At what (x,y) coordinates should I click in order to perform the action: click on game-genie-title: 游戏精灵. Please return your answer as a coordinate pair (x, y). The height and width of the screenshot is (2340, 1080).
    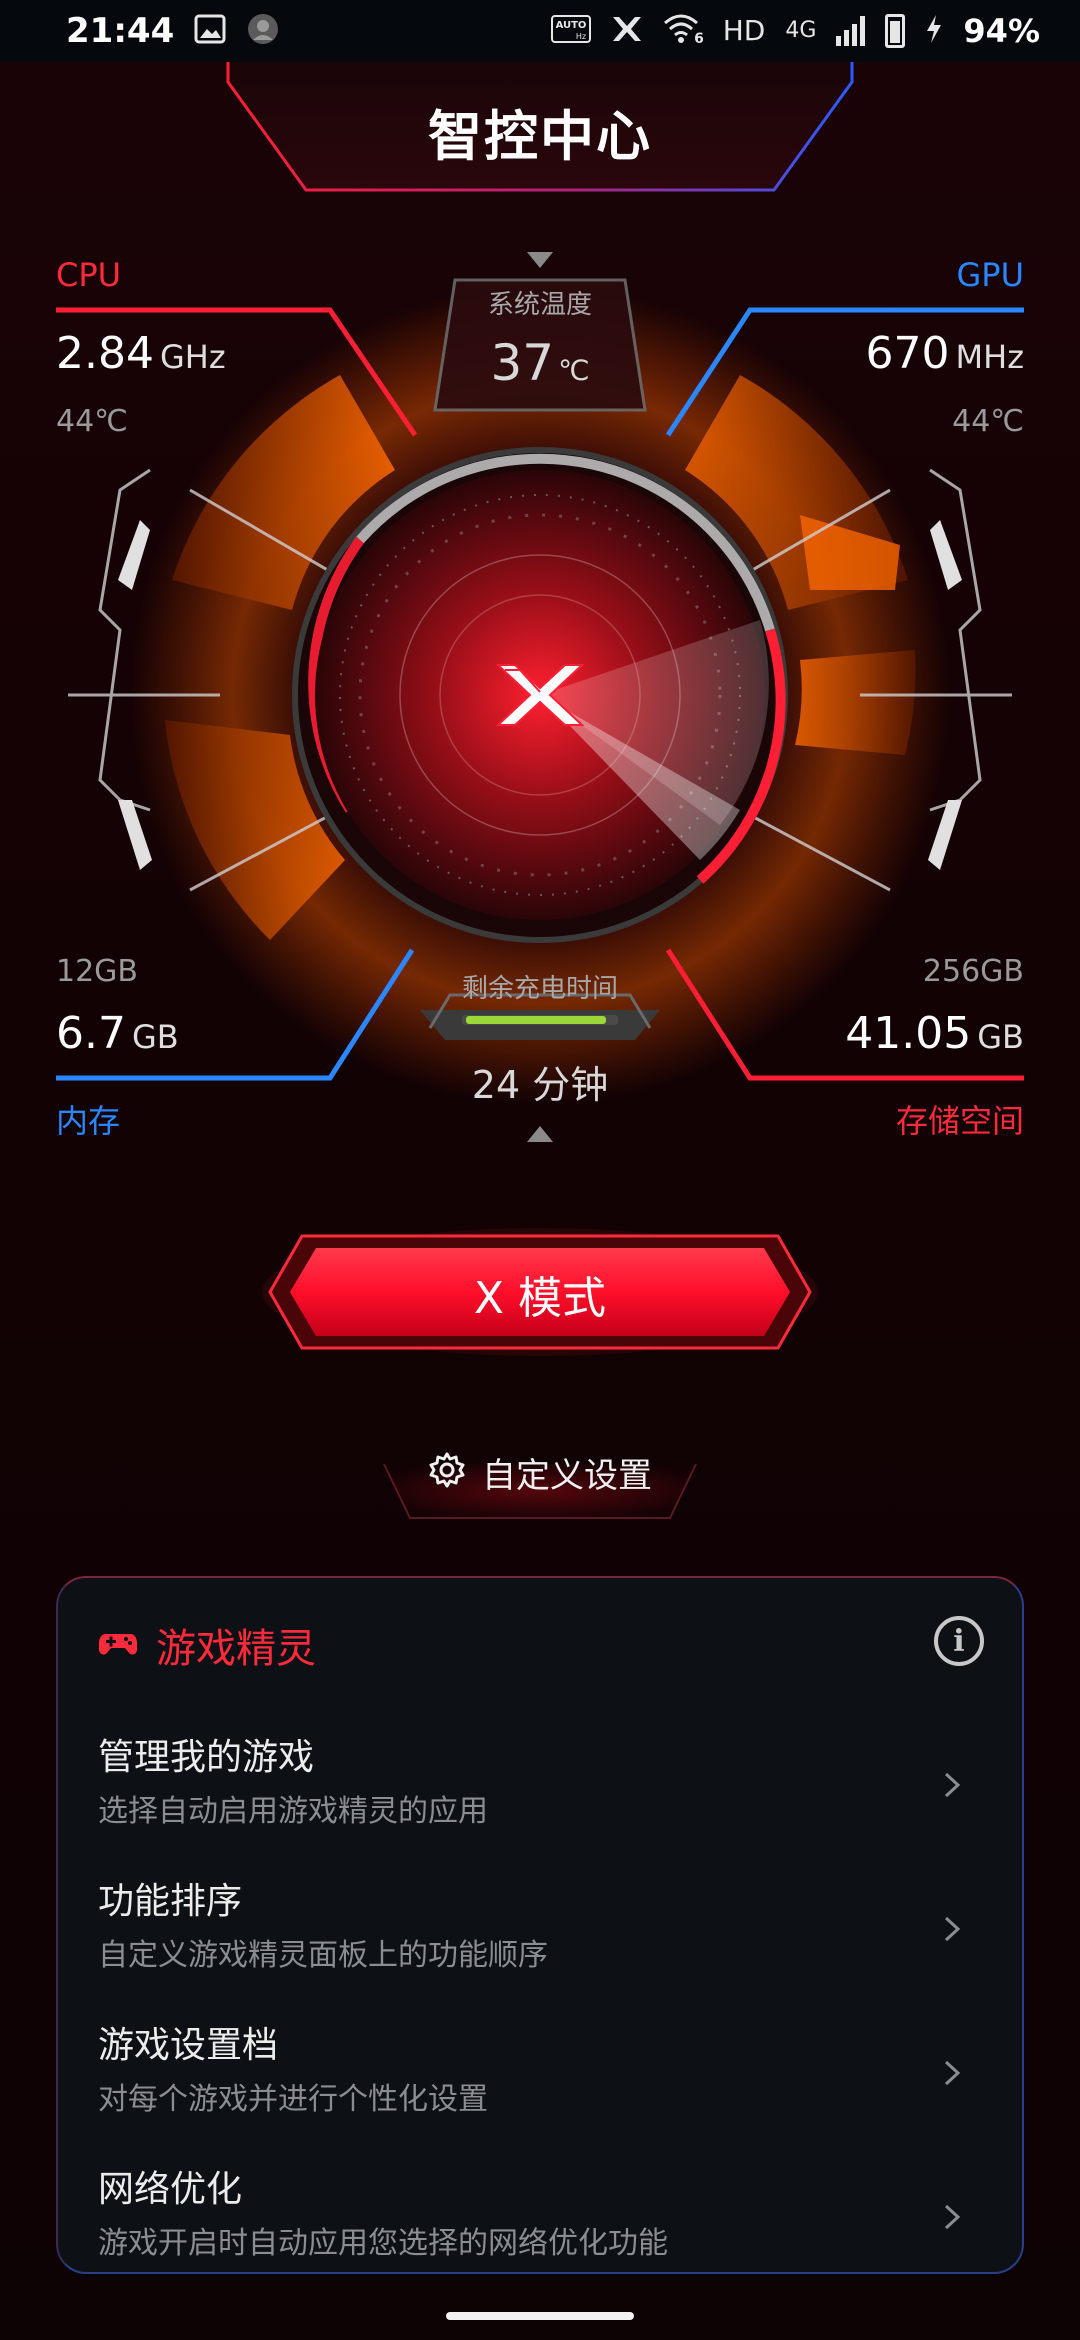
    Looking at the image, I should click on (236, 1649).